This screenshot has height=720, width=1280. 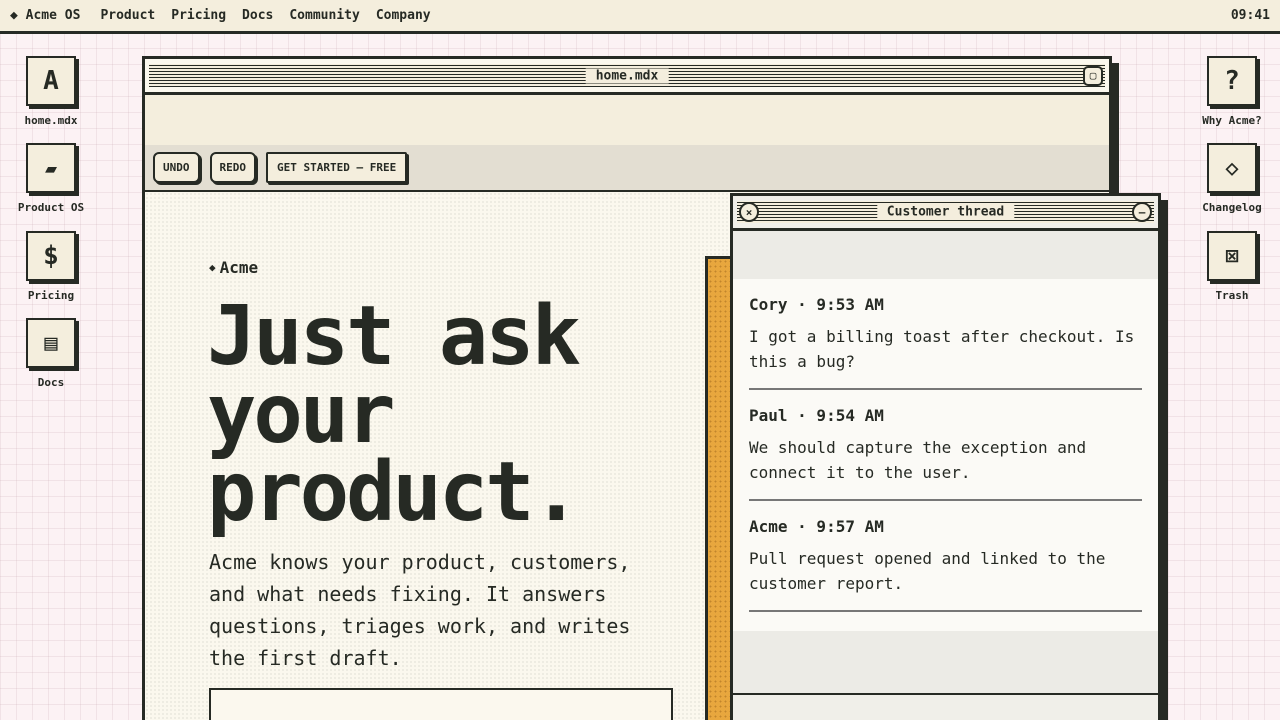 What do you see at coordinates (1142, 212) in the screenshot?
I see `minimize-icon: –` at bounding box center [1142, 212].